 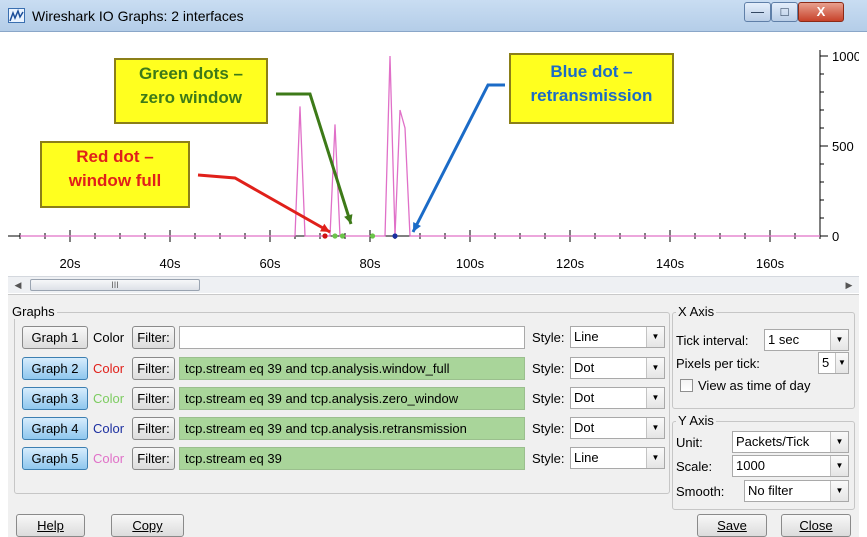 I want to click on green-annotation-arrow, so click(x=314, y=158).